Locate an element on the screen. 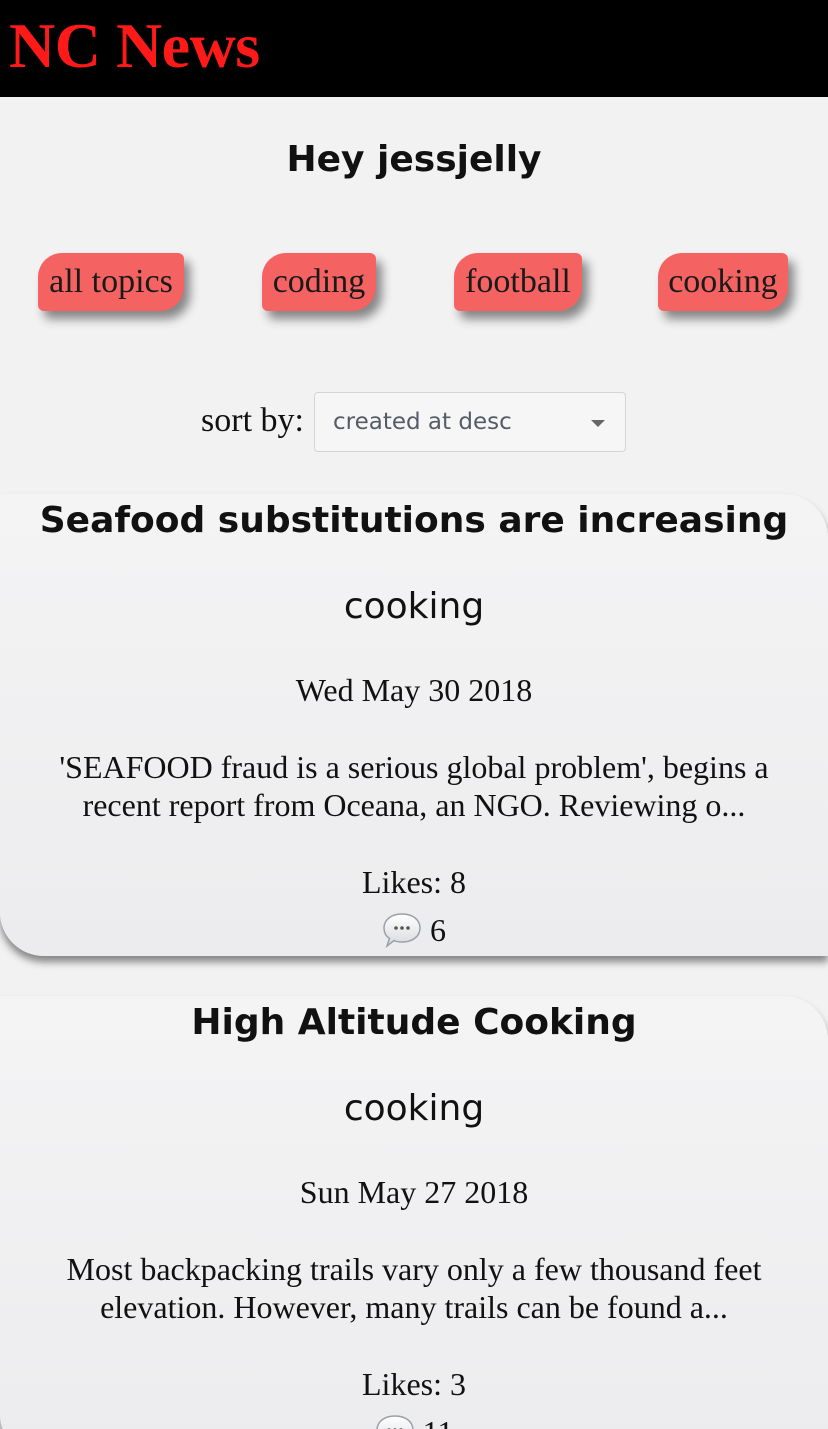 Image resolution: width=828 pixels, height=1429 pixels. comment-count: 6 is located at coordinates (438, 930).